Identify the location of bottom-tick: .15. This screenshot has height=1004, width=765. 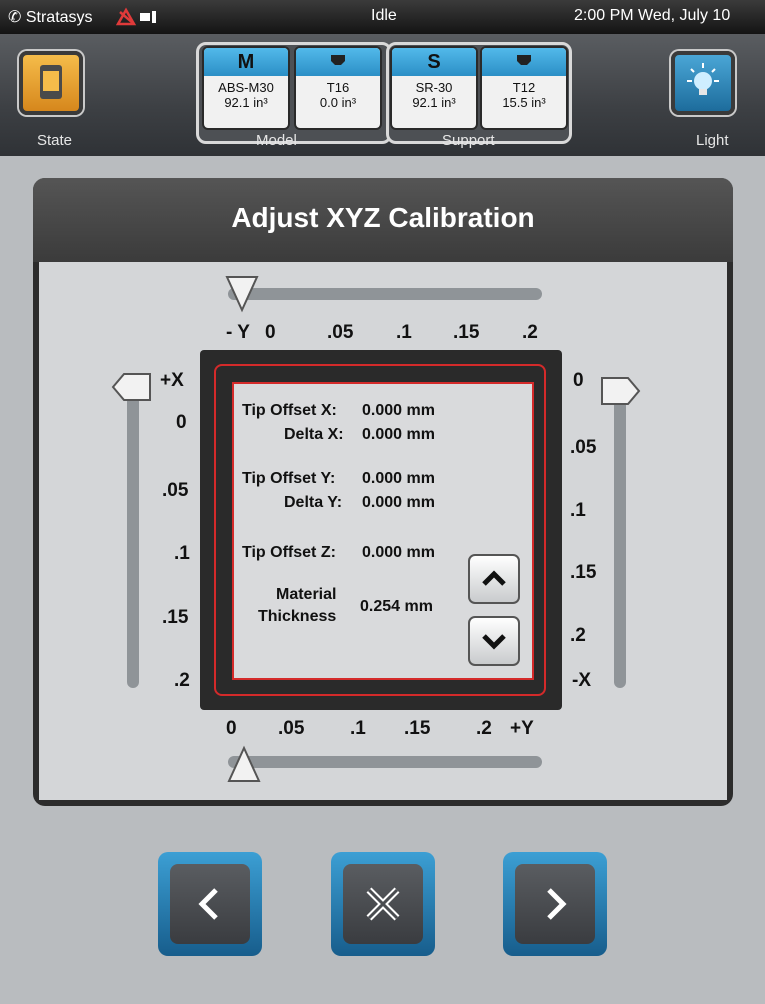
(417, 728).